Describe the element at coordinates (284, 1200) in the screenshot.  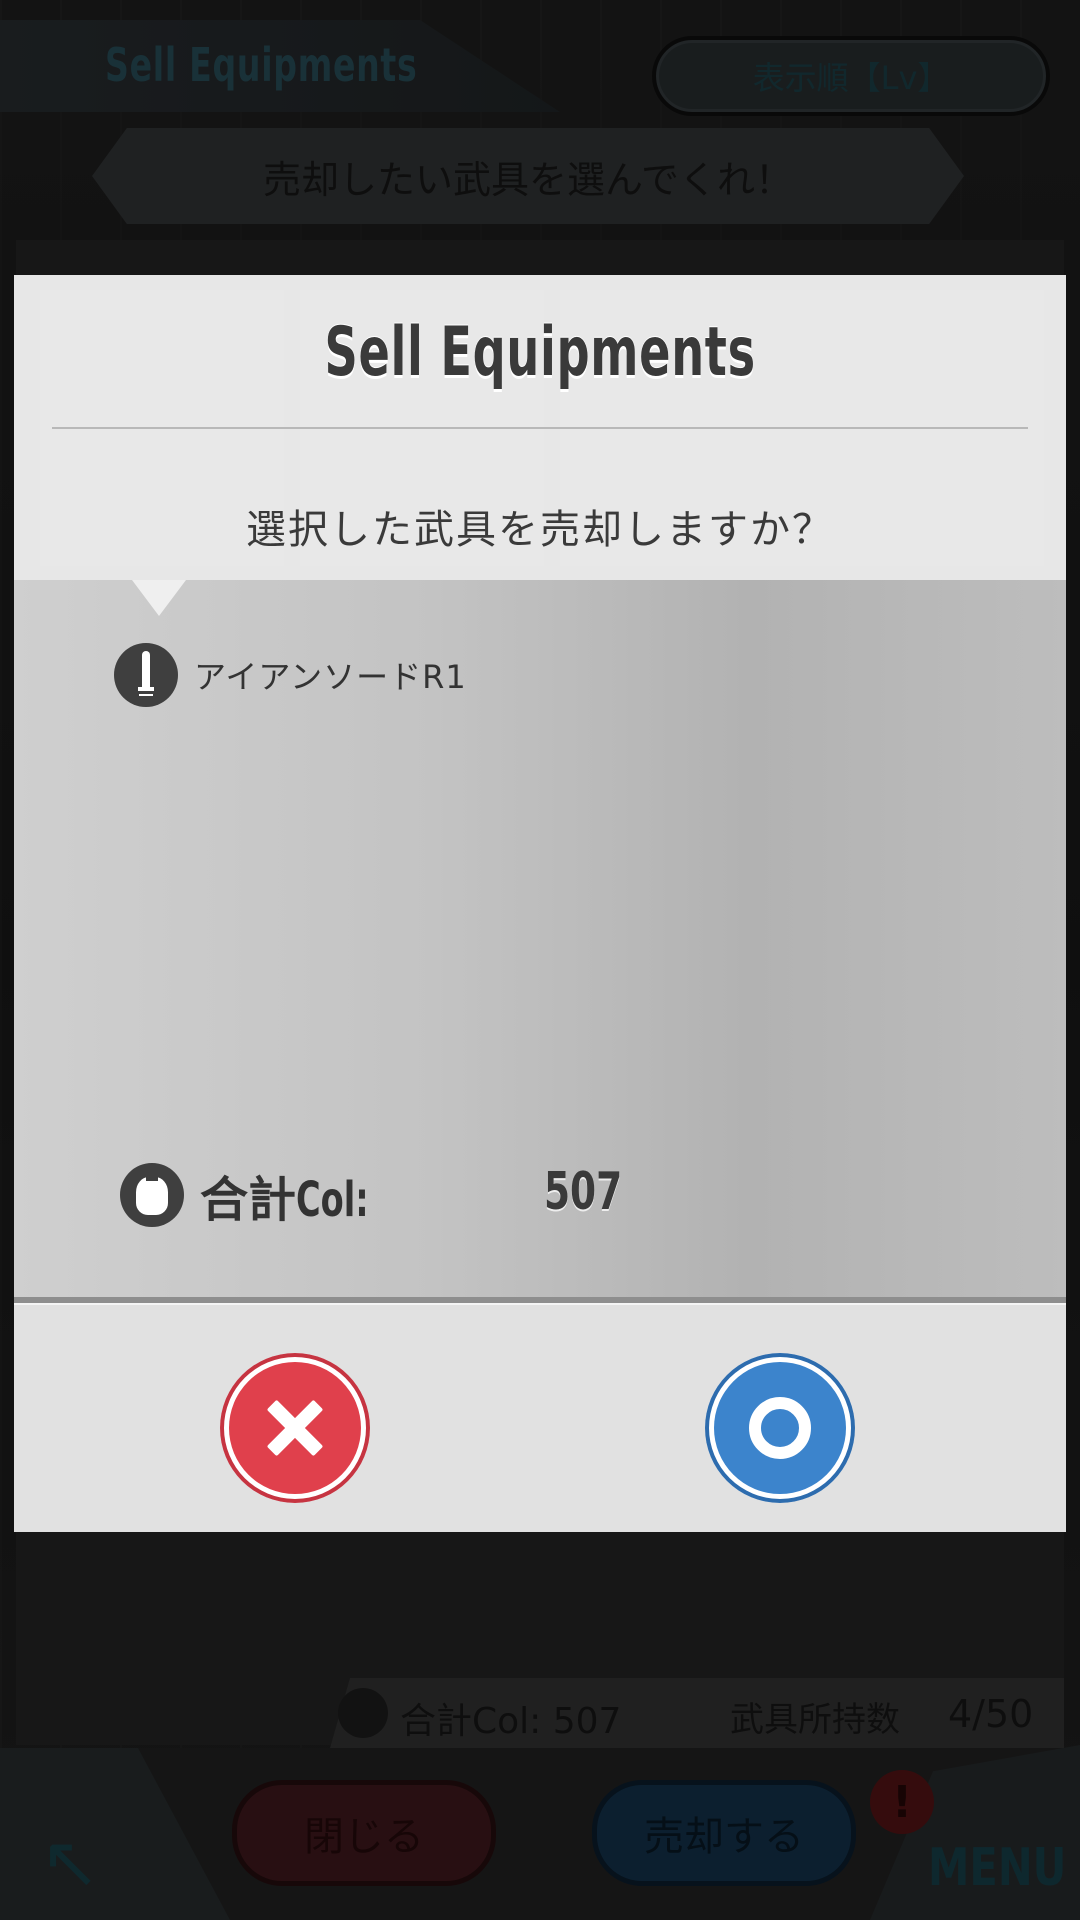
I see `total-label: 合計Col:` at that location.